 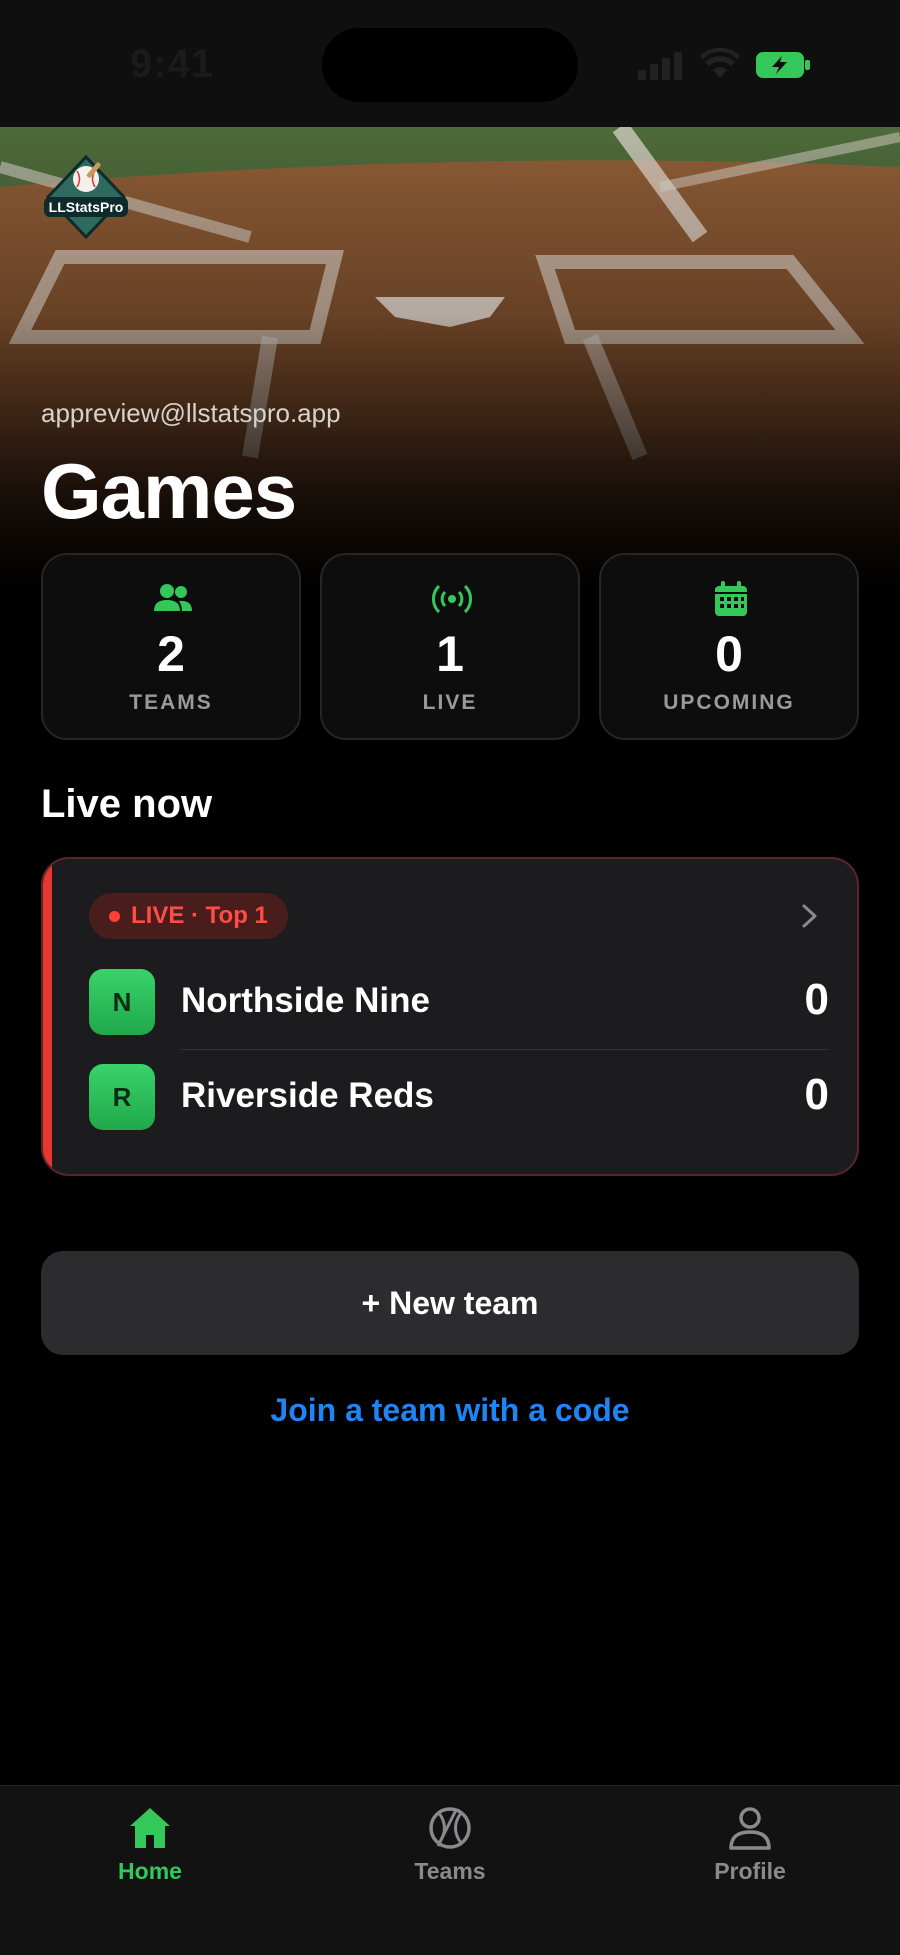 What do you see at coordinates (307, 1095) in the screenshot?
I see `team-name: Riverside Reds` at bounding box center [307, 1095].